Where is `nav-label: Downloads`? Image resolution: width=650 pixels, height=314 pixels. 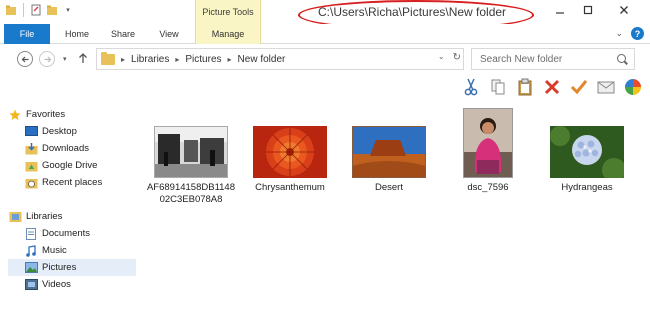
nav-label: Downloads is located at coordinates (65, 148).